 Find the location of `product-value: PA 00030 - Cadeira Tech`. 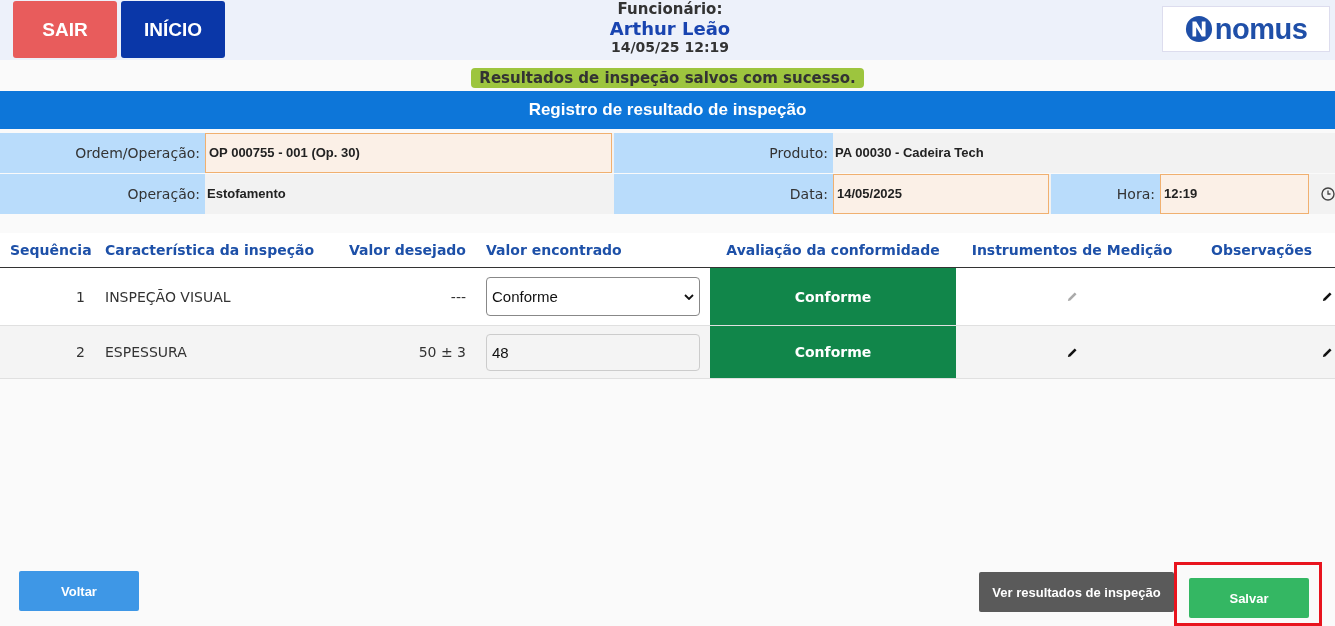

product-value: PA 00030 - Cadeira Tech is located at coordinates (909, 153).